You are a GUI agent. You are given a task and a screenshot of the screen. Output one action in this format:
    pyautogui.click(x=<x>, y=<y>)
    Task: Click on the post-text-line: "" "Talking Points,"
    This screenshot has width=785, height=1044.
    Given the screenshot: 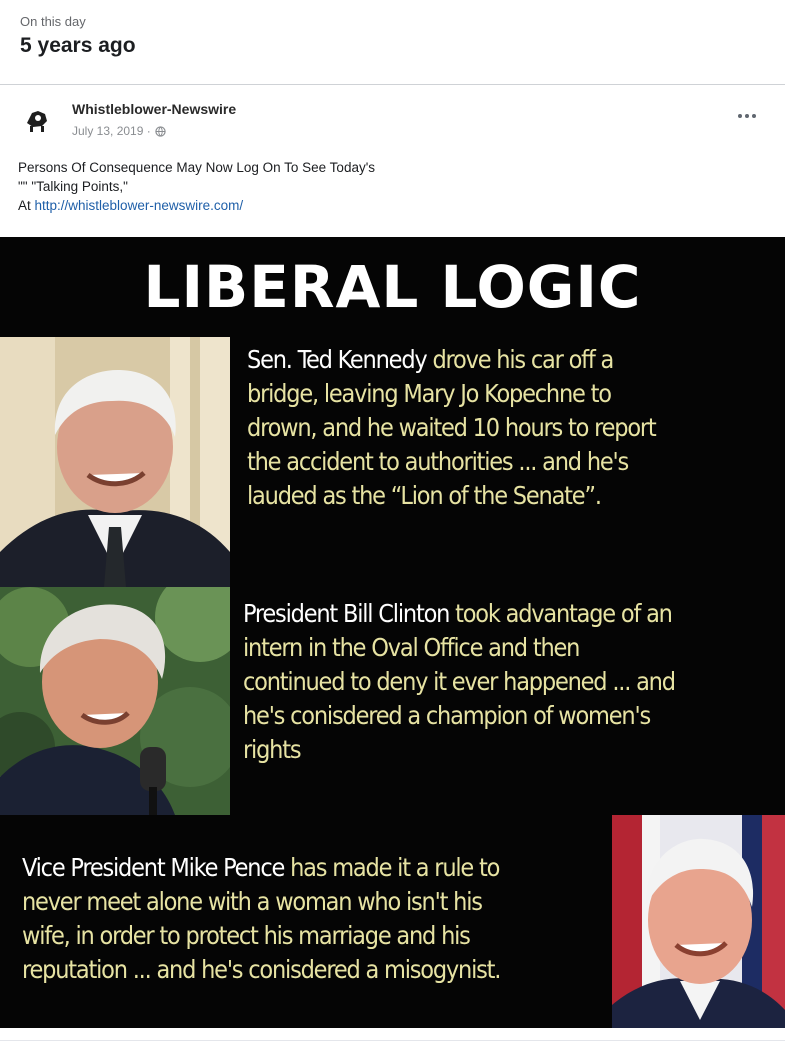 What is the action you would take?
    pyautogui.click(x=73, y=186)
    